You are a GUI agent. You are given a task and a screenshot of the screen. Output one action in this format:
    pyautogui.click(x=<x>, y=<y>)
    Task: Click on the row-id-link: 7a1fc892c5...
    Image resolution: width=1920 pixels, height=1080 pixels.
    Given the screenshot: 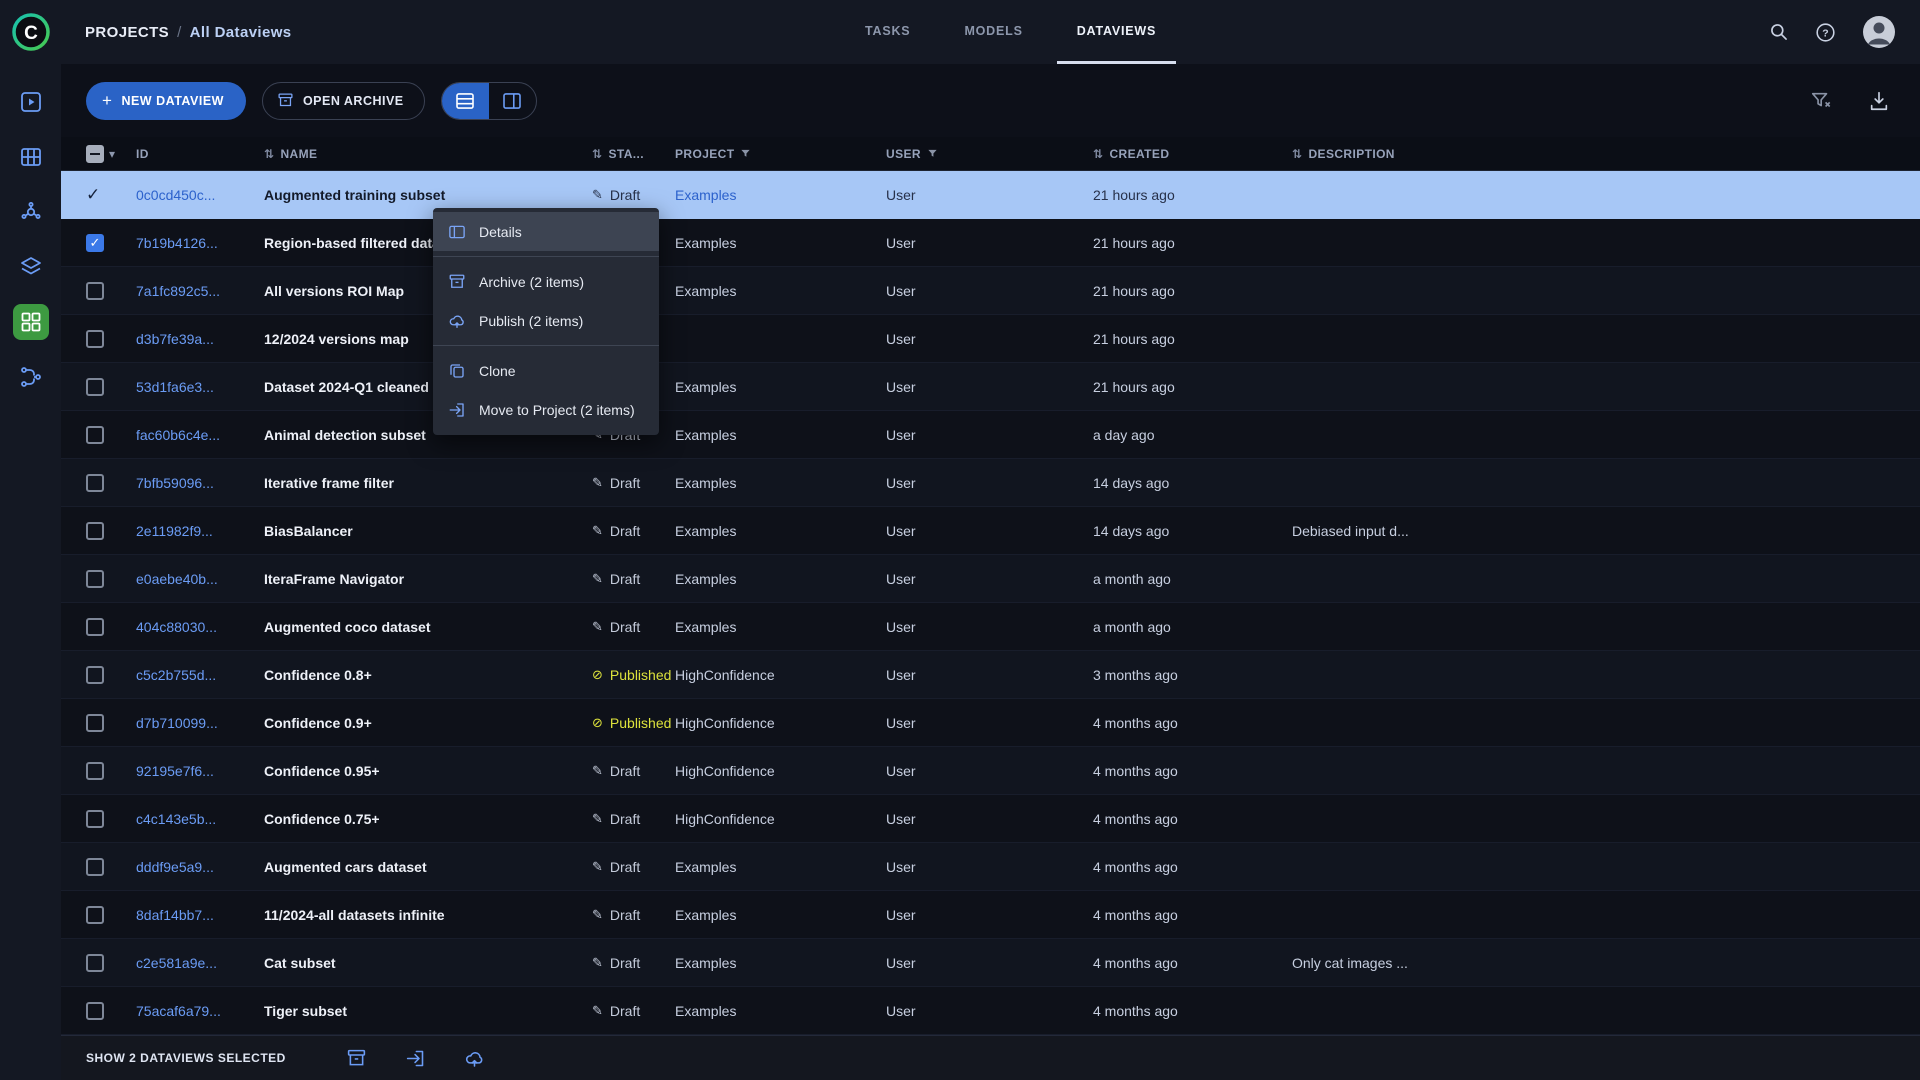 What is the action you would take?
    pyautogui.click(x=200, y=291)
    